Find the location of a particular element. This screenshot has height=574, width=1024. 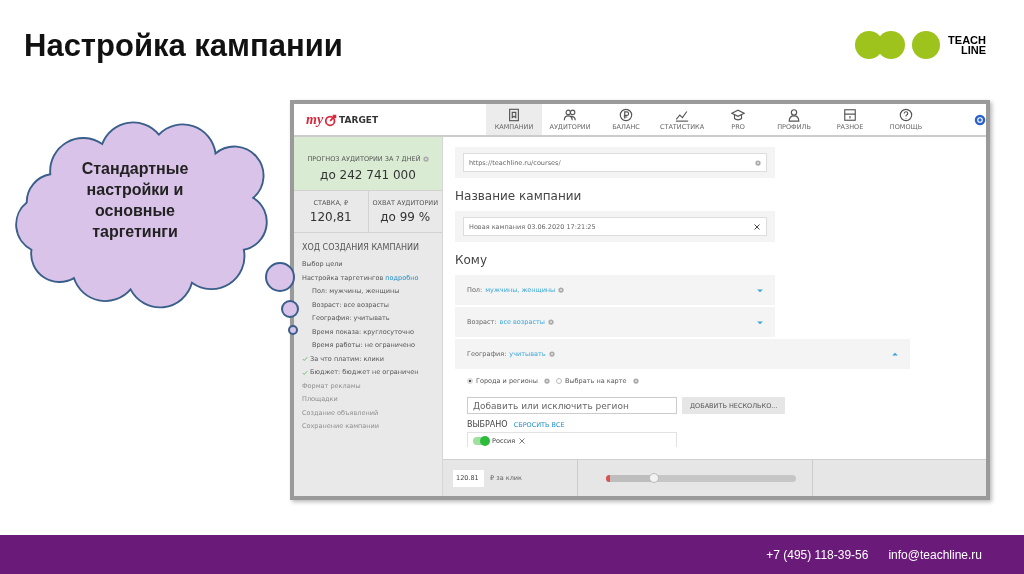

square-icon is located at coordinates (850, 115).